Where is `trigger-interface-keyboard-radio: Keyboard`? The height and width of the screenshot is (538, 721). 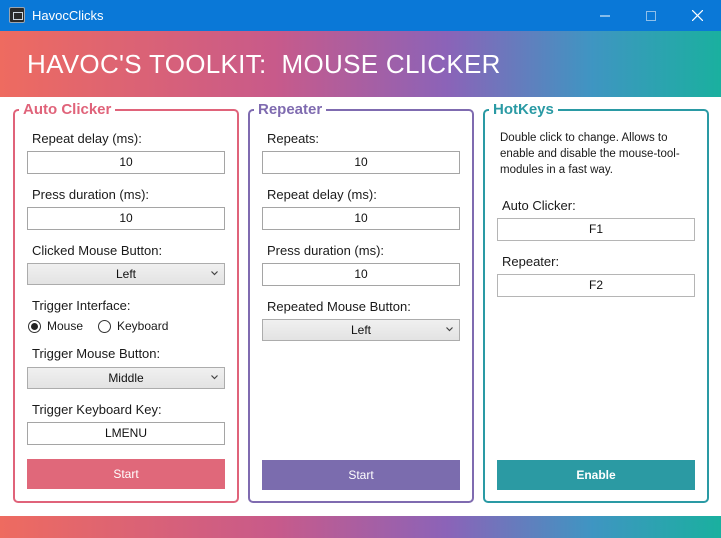 trigger-interface-keyboard-radio: Keyboard is located at coordinates (133, 326).